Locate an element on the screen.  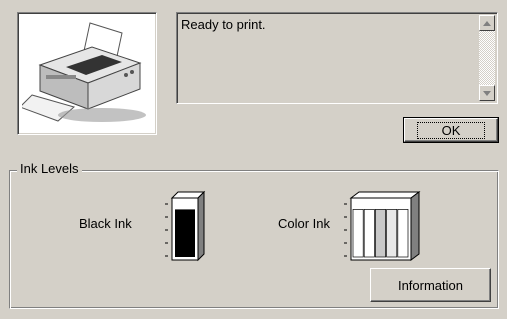
ok-button-label: OK is located at coordinates (451, 130).